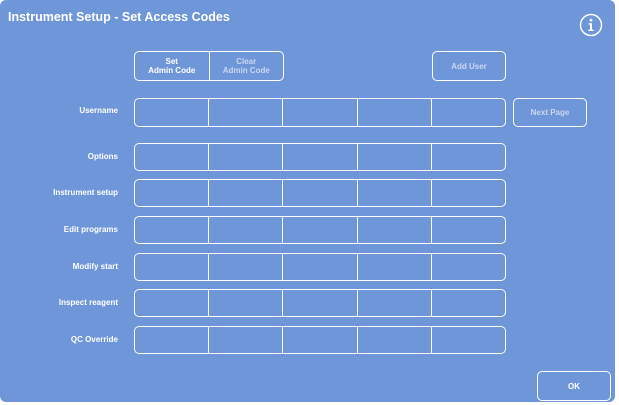 This screenshot has width=619, height=405. What do you see at coordinates (102, 156) in the screenshot?
I see `row-label-options: Options` at bounding box center [102, 156].